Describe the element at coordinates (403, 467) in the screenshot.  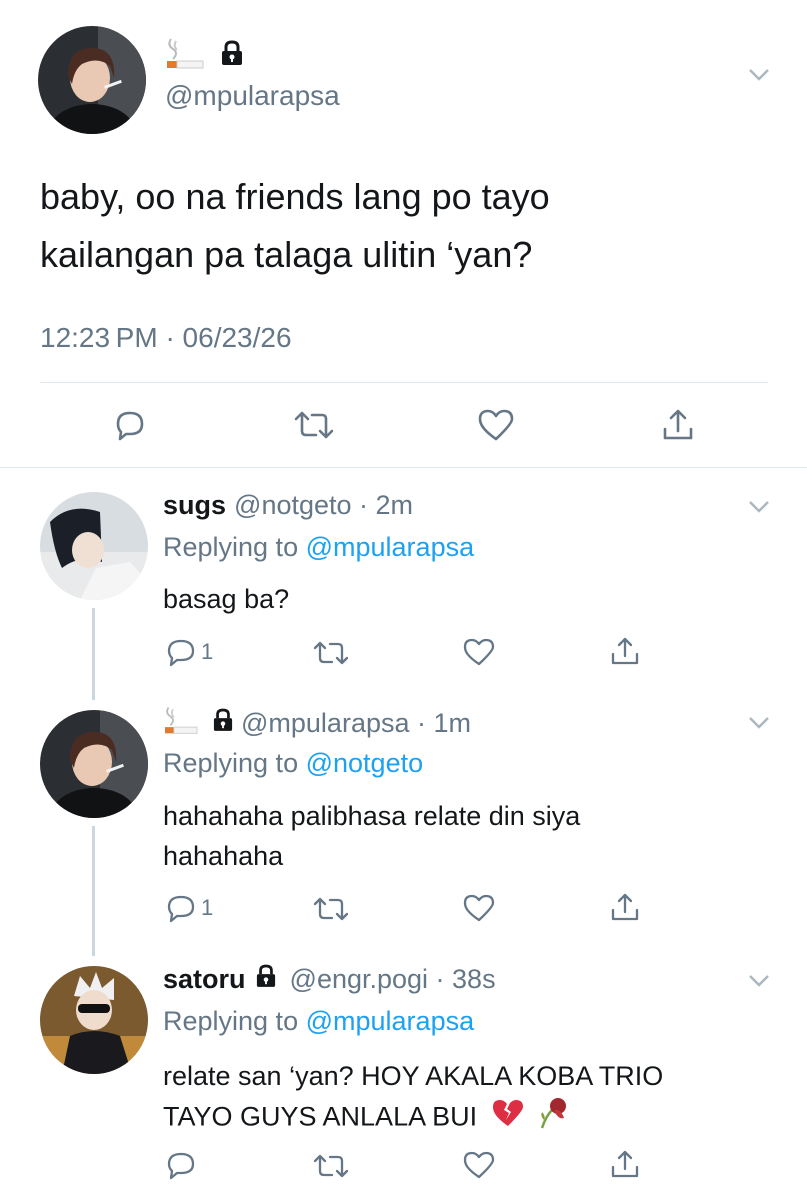
I see `section-divider` at that location.